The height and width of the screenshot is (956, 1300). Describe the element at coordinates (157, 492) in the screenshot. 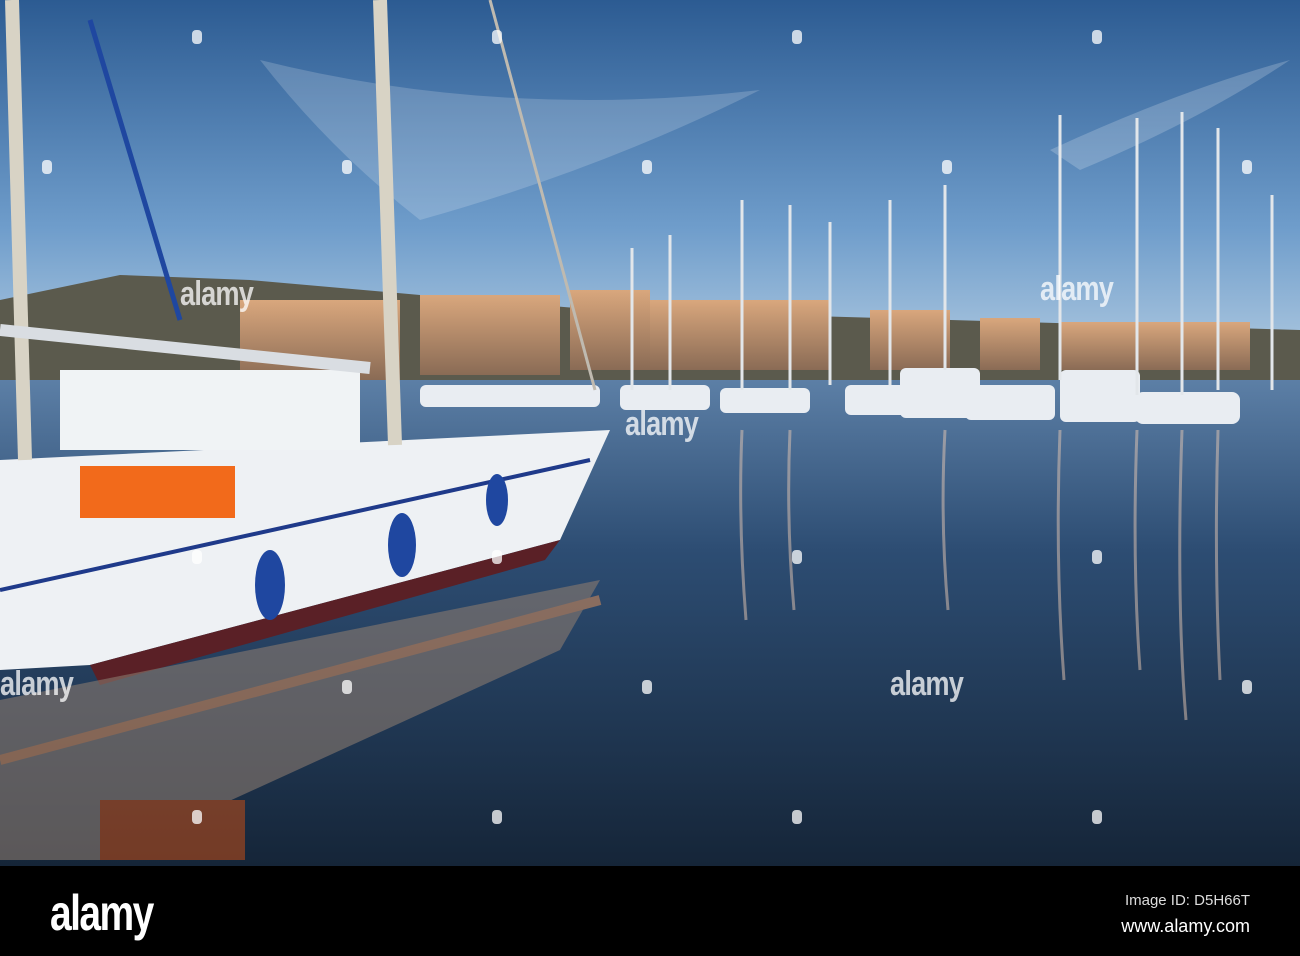

I see `orange-cover` at that location.